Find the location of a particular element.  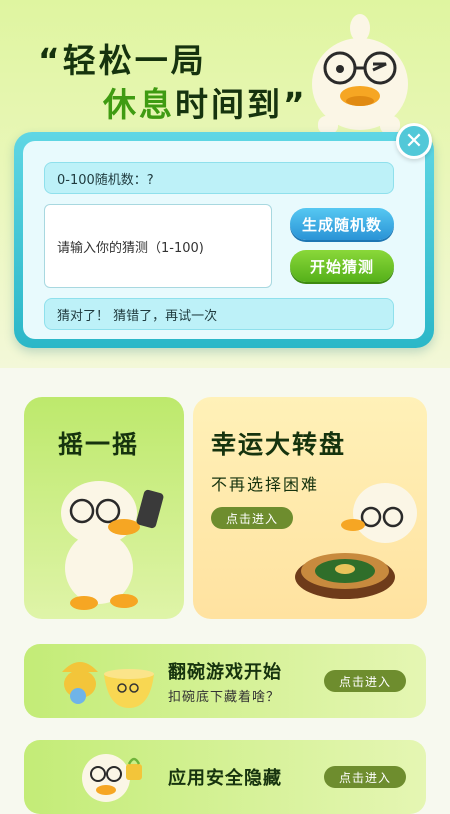

app-hide-row: 应用安全隐藏 点击进入 is located at coordinates (225, 777).